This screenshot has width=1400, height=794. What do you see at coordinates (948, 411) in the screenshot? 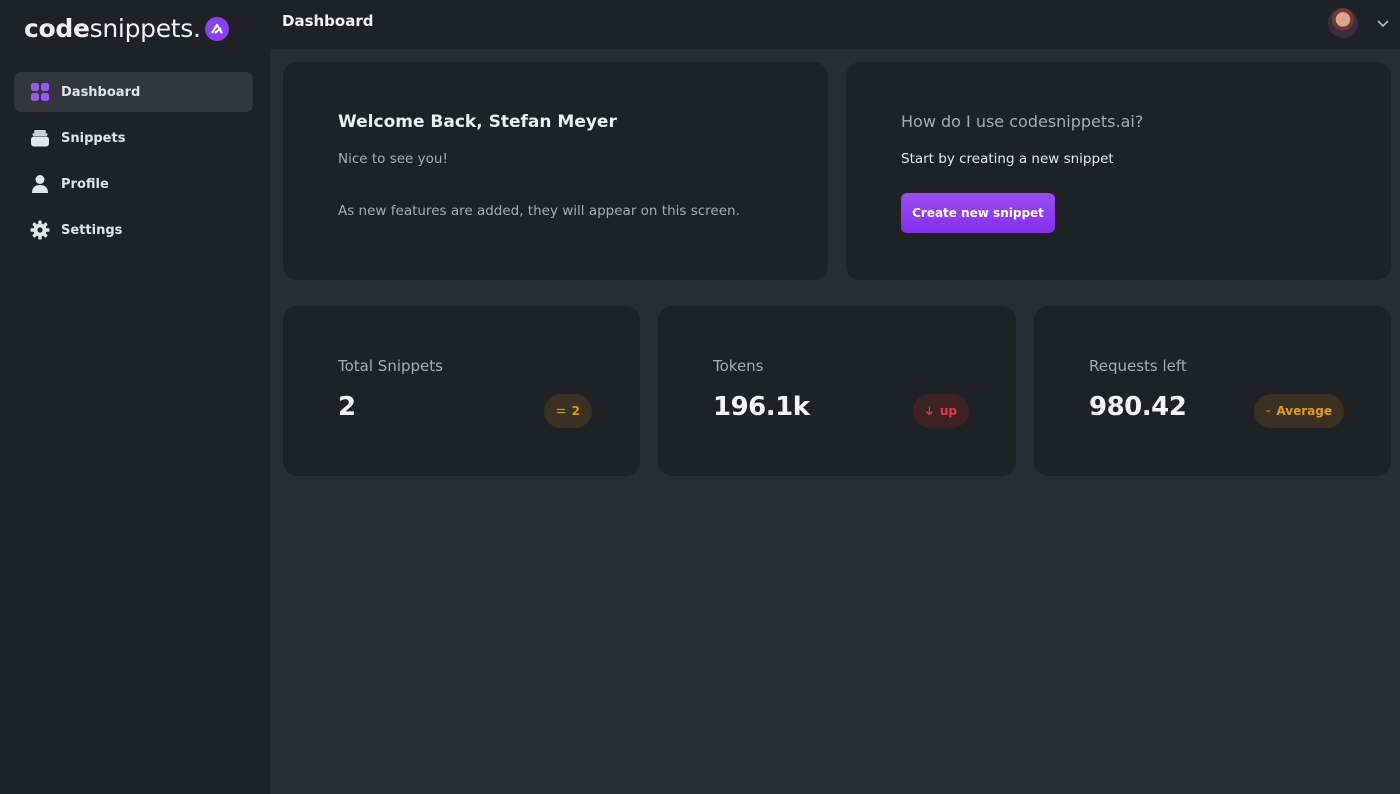
I see `badge-text: up` at bounding box center [948, 411].